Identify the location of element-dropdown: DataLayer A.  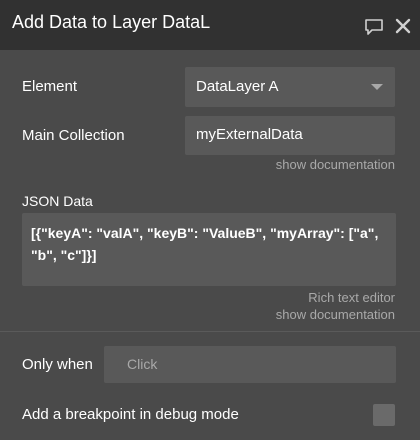
(290, 87).